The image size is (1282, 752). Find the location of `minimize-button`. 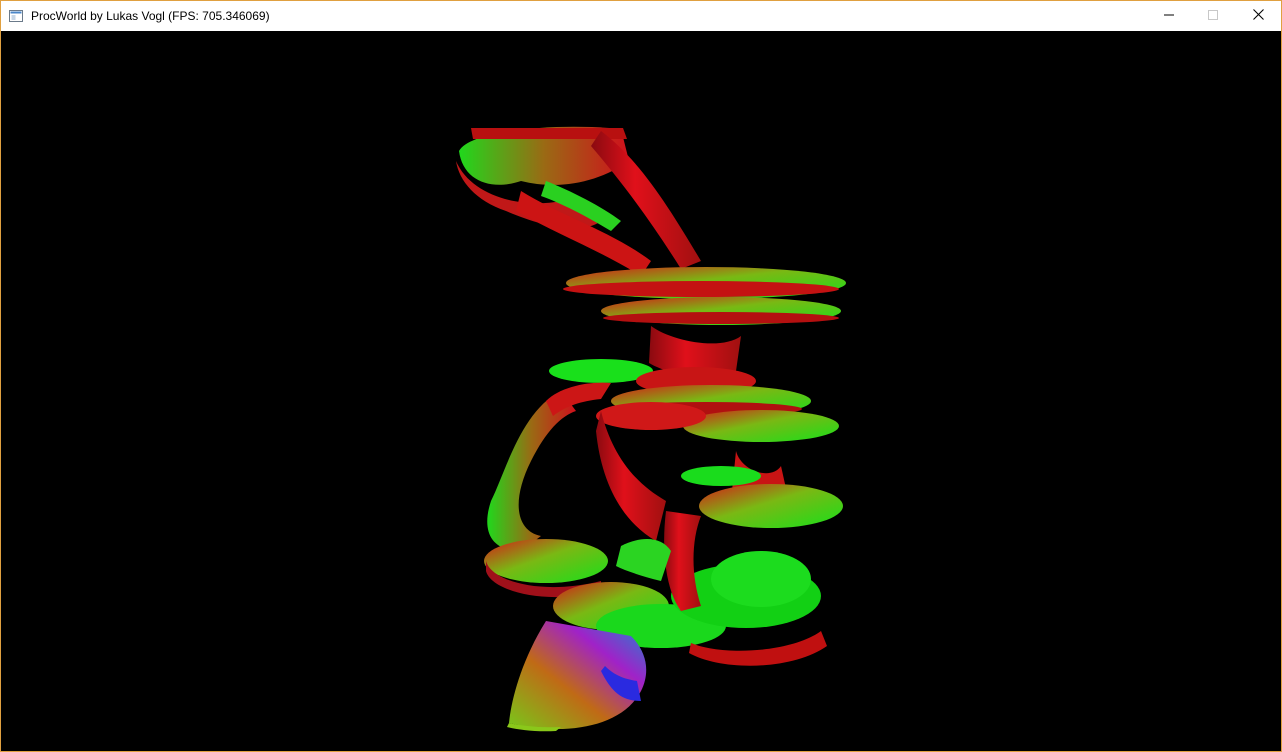

minimize-button is located at coordinates (1169, 16).